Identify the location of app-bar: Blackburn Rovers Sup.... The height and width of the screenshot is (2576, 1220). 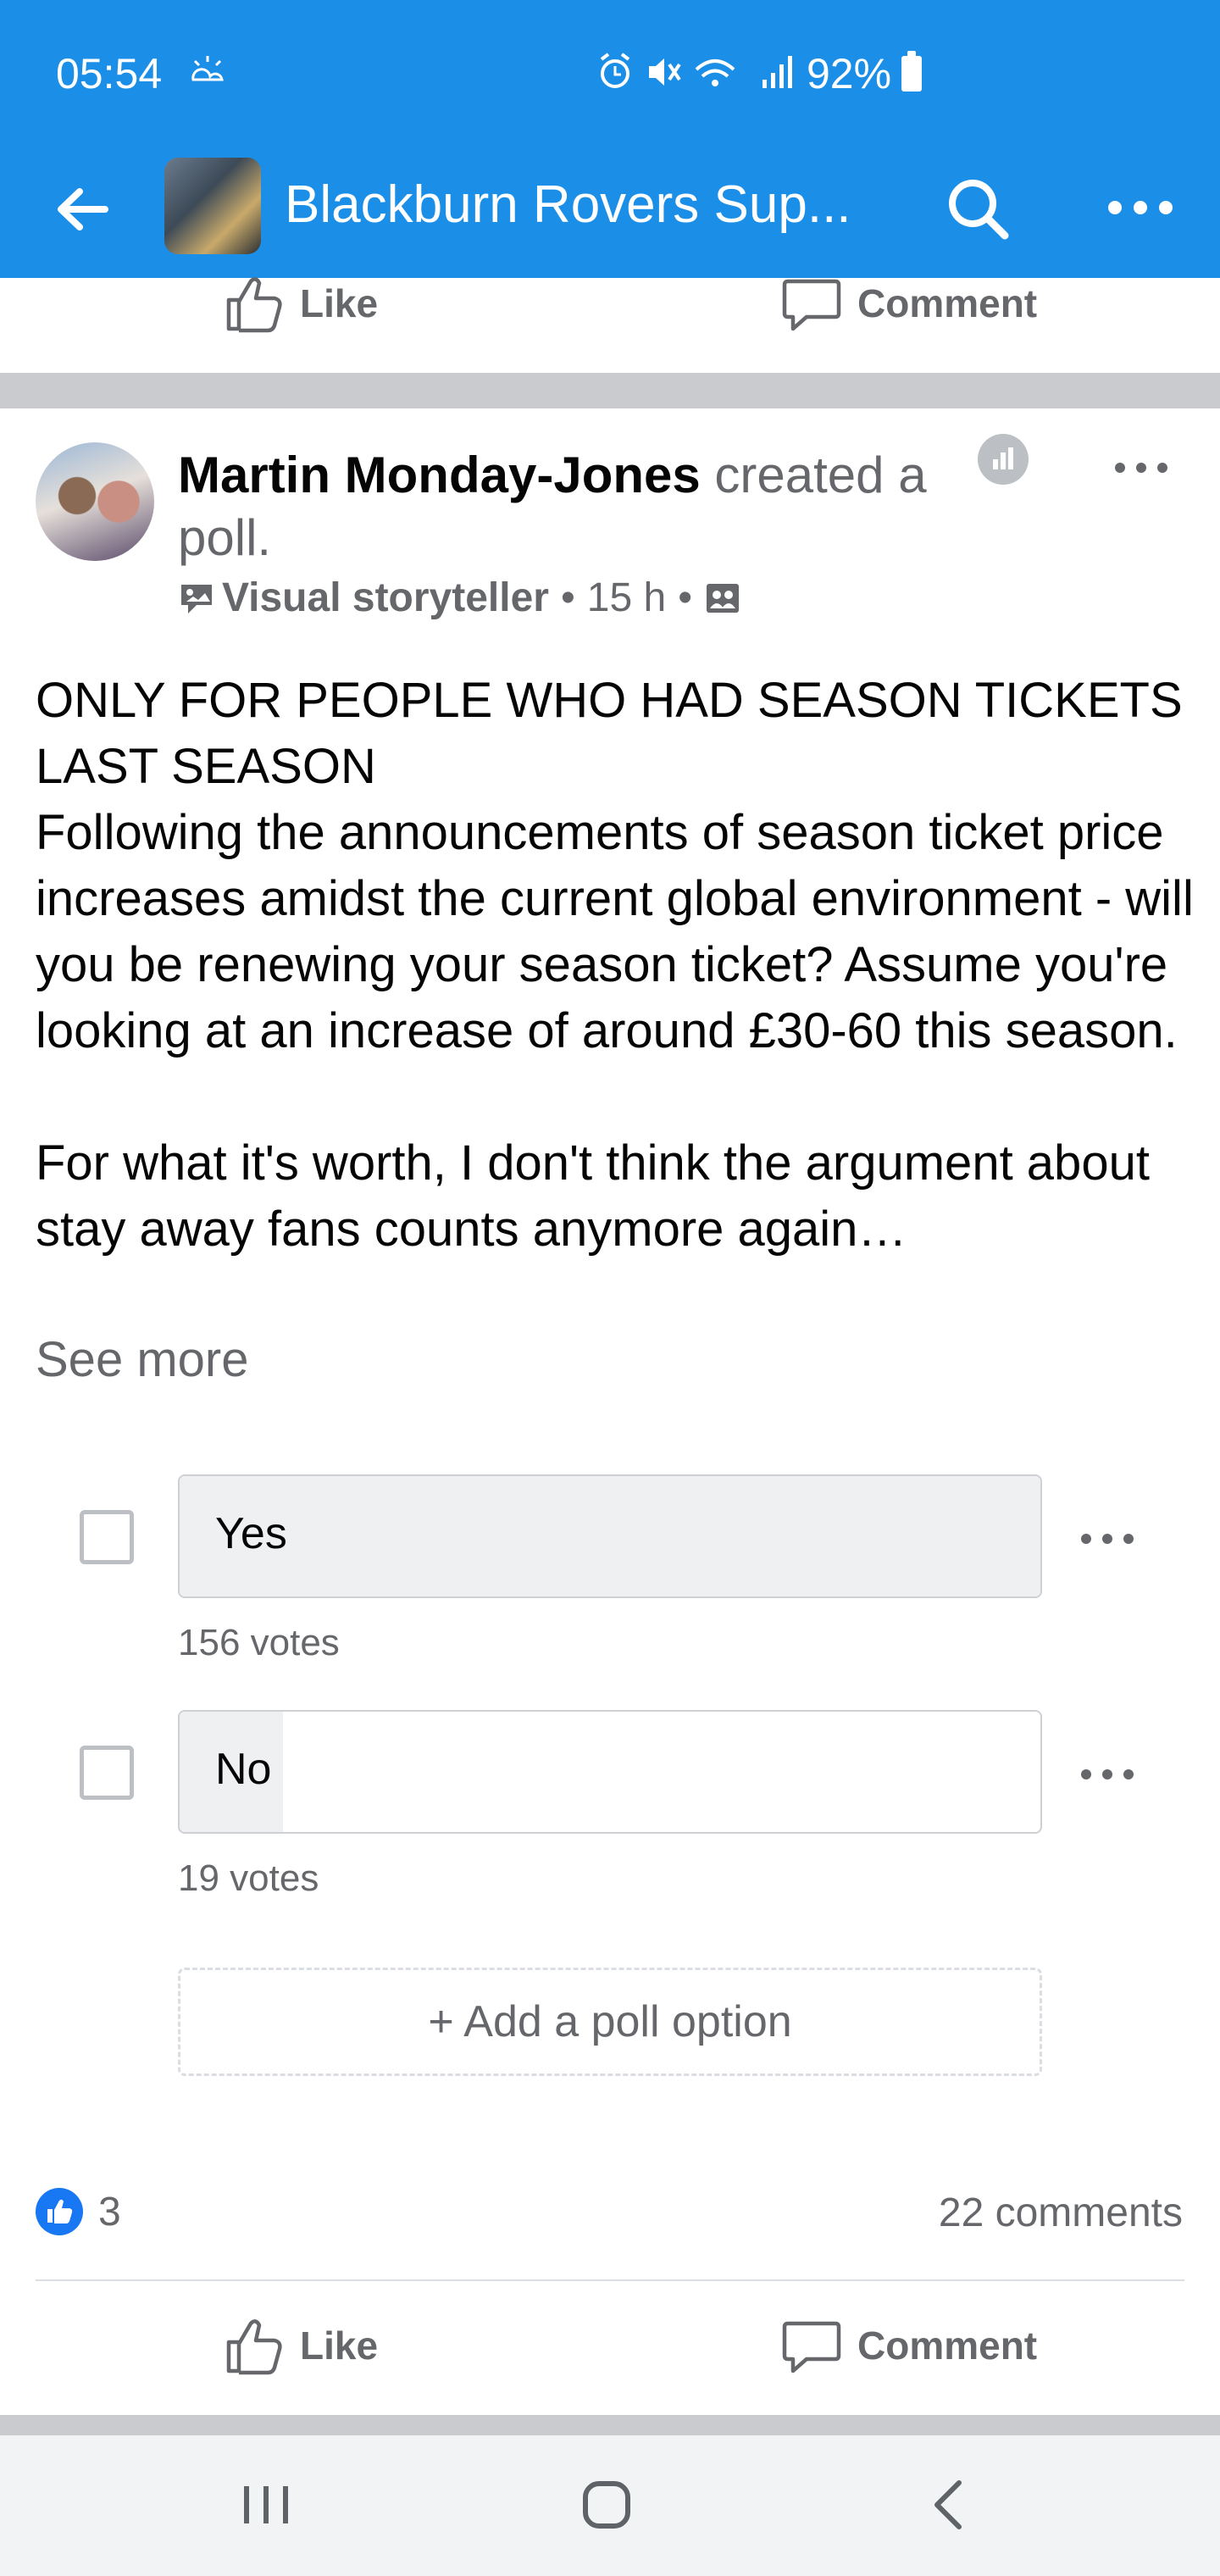
(610, 211).